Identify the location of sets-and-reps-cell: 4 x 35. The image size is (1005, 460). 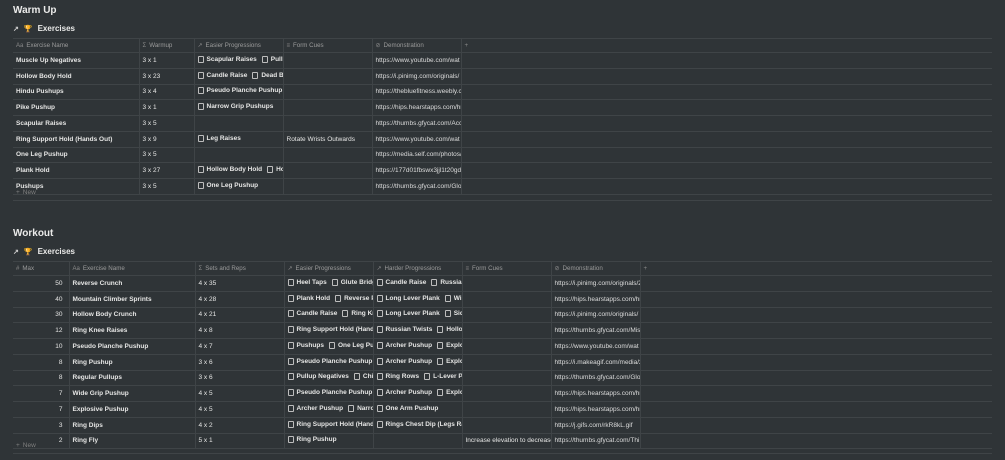
(240, 283).